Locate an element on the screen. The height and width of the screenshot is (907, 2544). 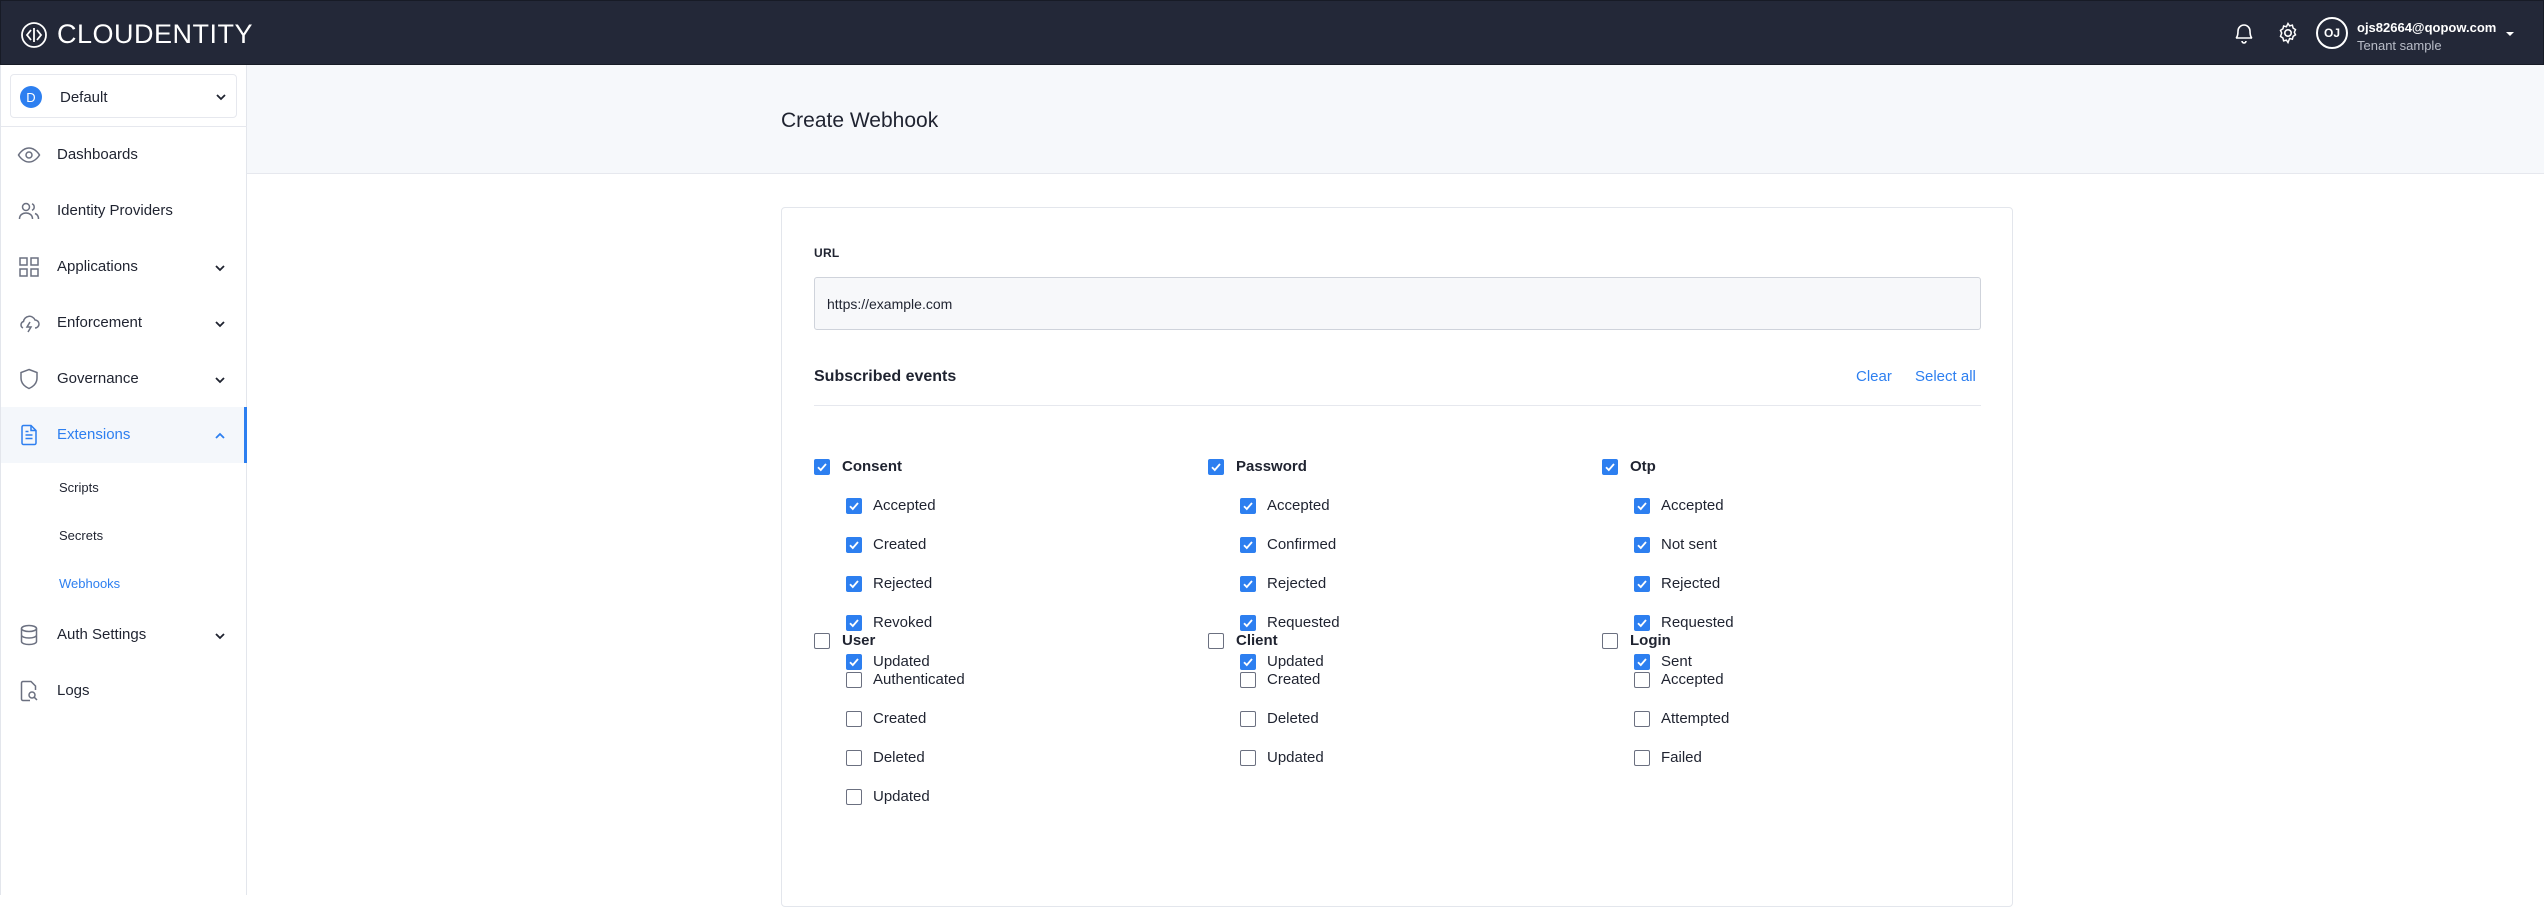
sidebar-item-dashboards: Dashboards is located at coordinates (124, 155).